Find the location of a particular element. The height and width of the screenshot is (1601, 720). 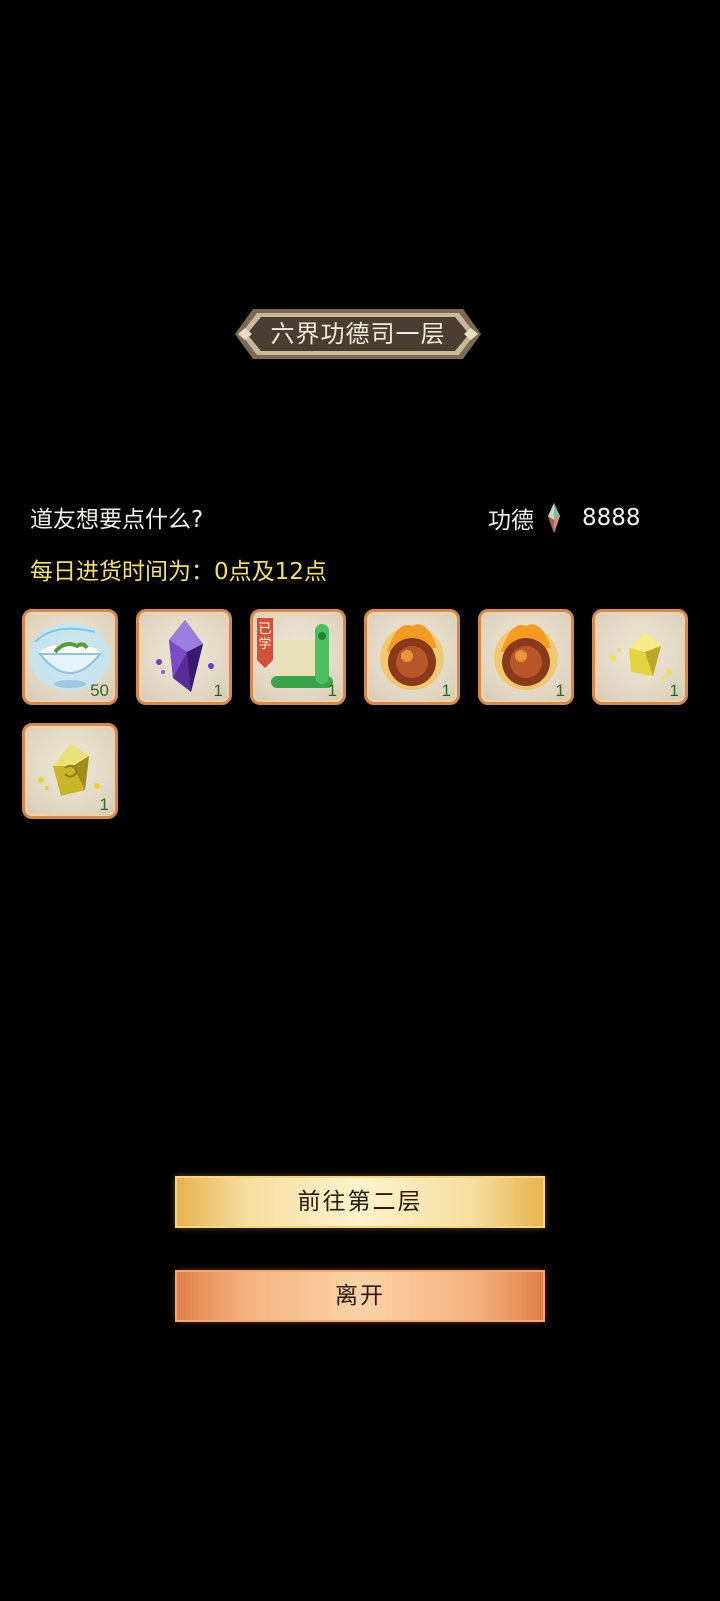

title-plate: 六界功德司一层 is located at coordinates (358, 334).